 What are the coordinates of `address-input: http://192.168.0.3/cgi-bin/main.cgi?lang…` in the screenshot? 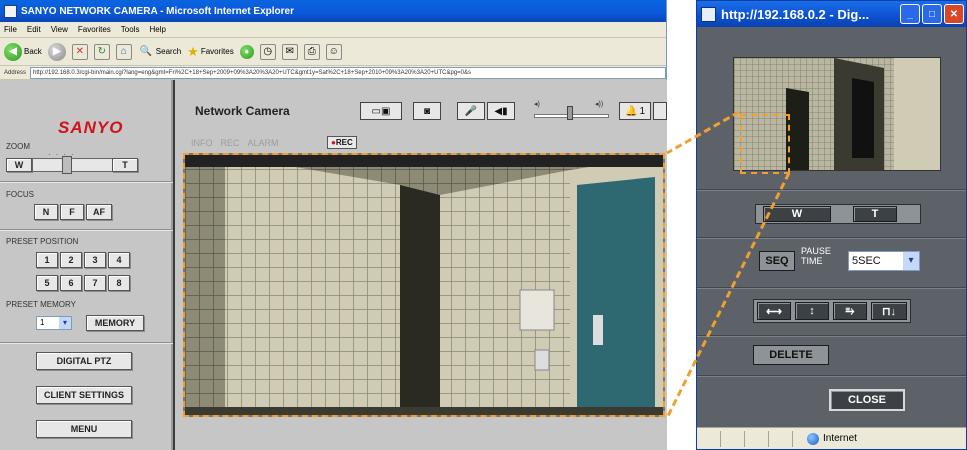 It's located at (348, 72).